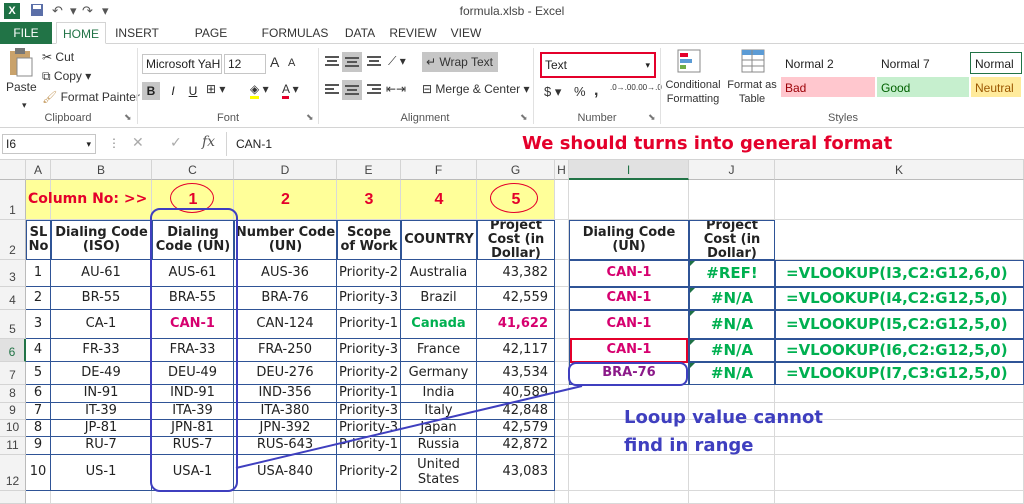 Image resolution: width=1024 pixels, height=504 pixels. I want to click on table-cell: Priority-3, so click(369, 350).